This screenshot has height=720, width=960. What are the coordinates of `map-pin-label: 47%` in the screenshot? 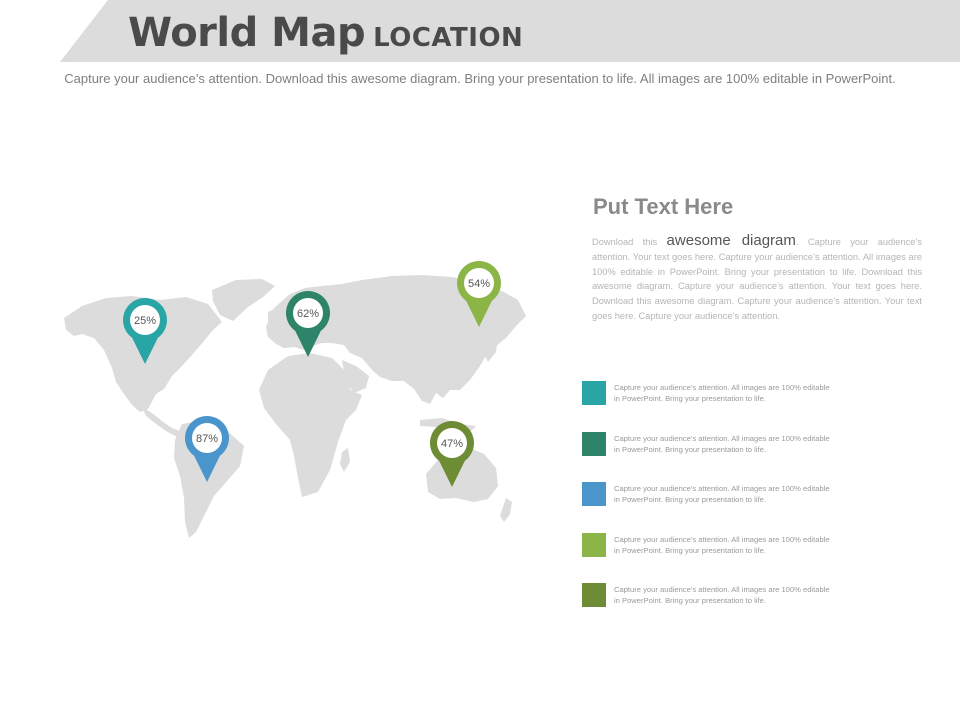 It's located at (452, 444).